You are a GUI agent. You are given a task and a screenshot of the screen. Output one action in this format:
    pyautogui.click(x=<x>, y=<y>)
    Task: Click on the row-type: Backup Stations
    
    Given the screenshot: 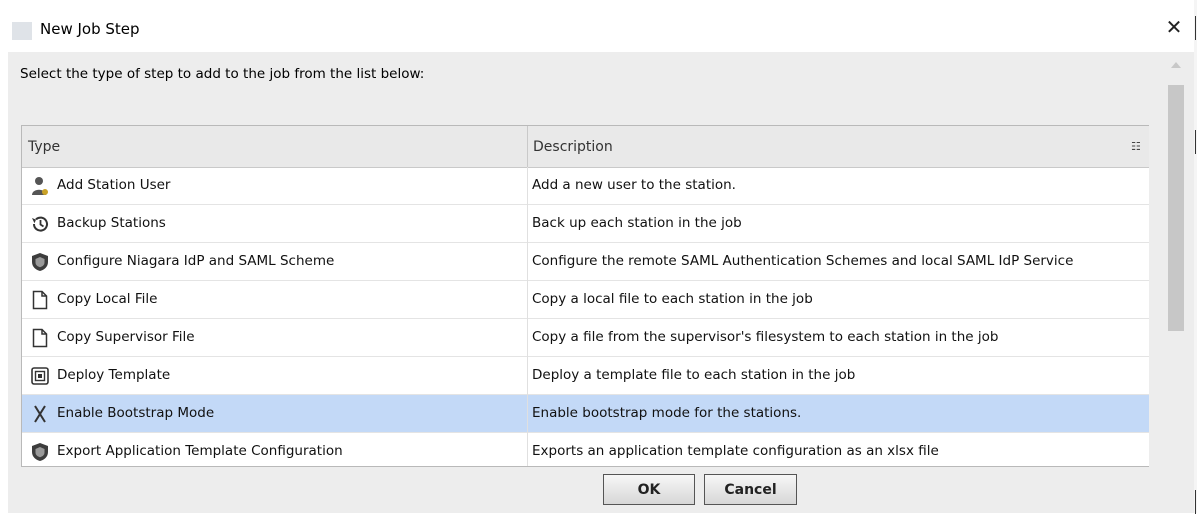 What is the action you would take?
    pyautogui.click(x=111, y=223)
    